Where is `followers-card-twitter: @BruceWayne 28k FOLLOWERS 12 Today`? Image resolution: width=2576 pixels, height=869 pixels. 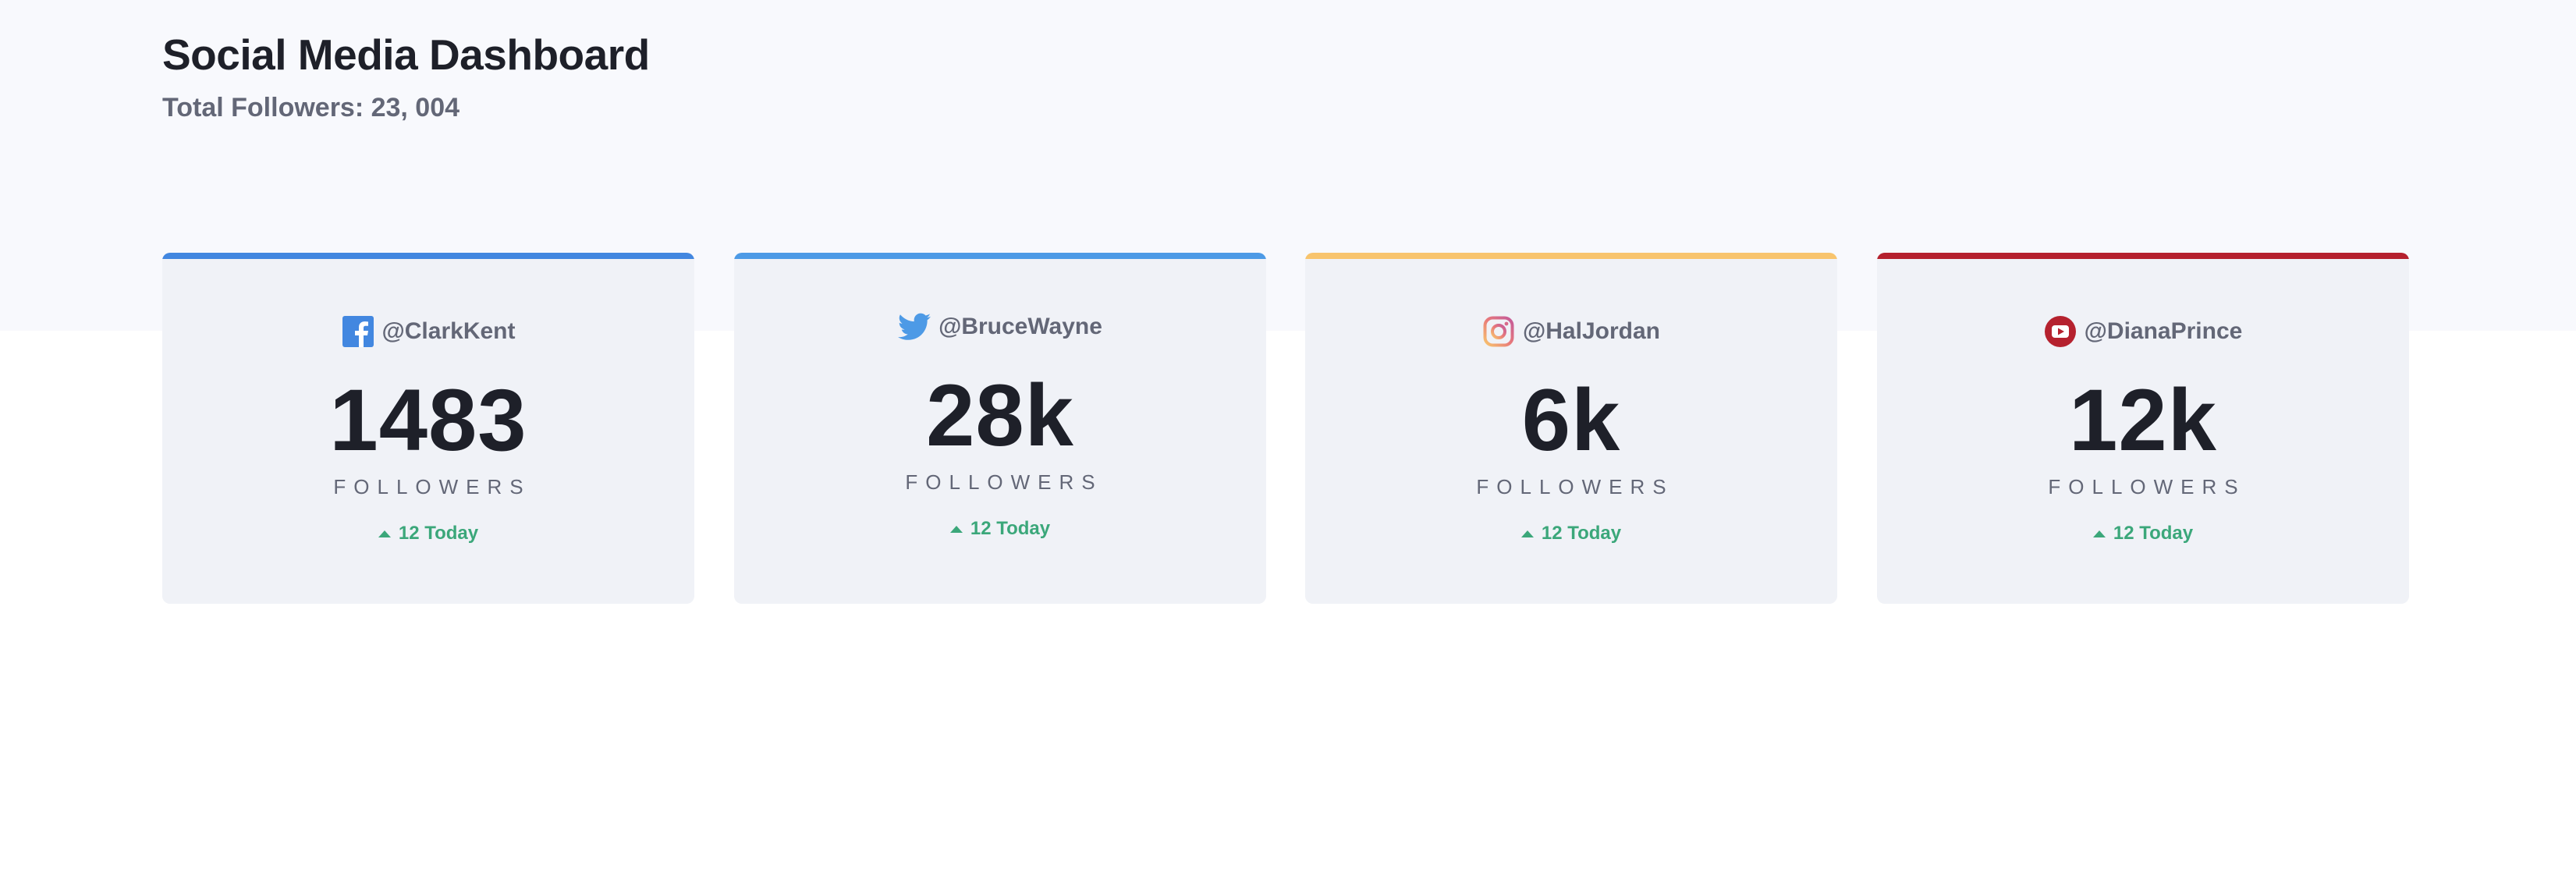 followers-card-twitter: @BruceWayne 28k FOLLOWERS 12 Today is located at coordinates (1000, 428).